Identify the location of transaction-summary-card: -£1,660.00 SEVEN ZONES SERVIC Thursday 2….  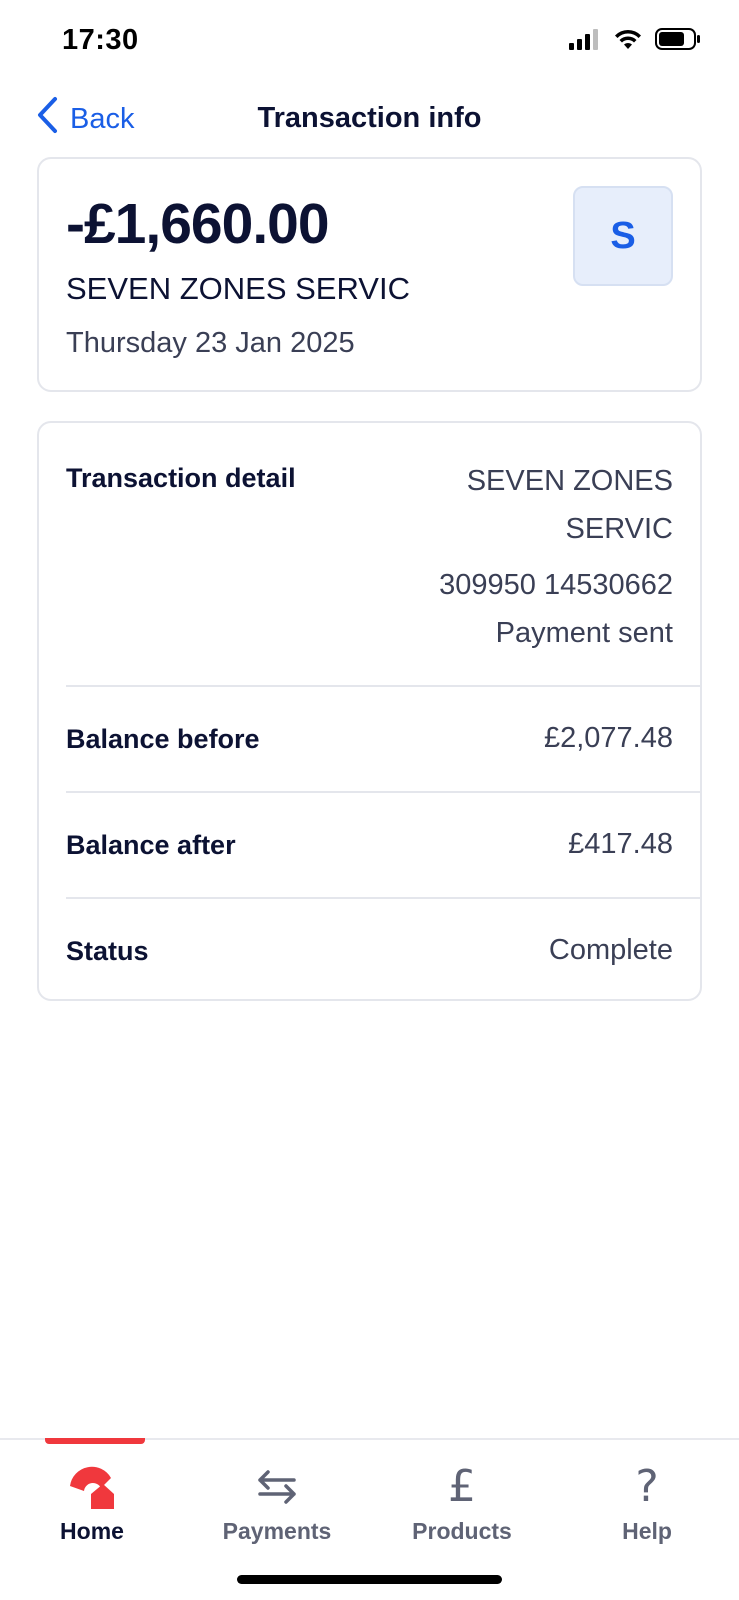
(369, 274).